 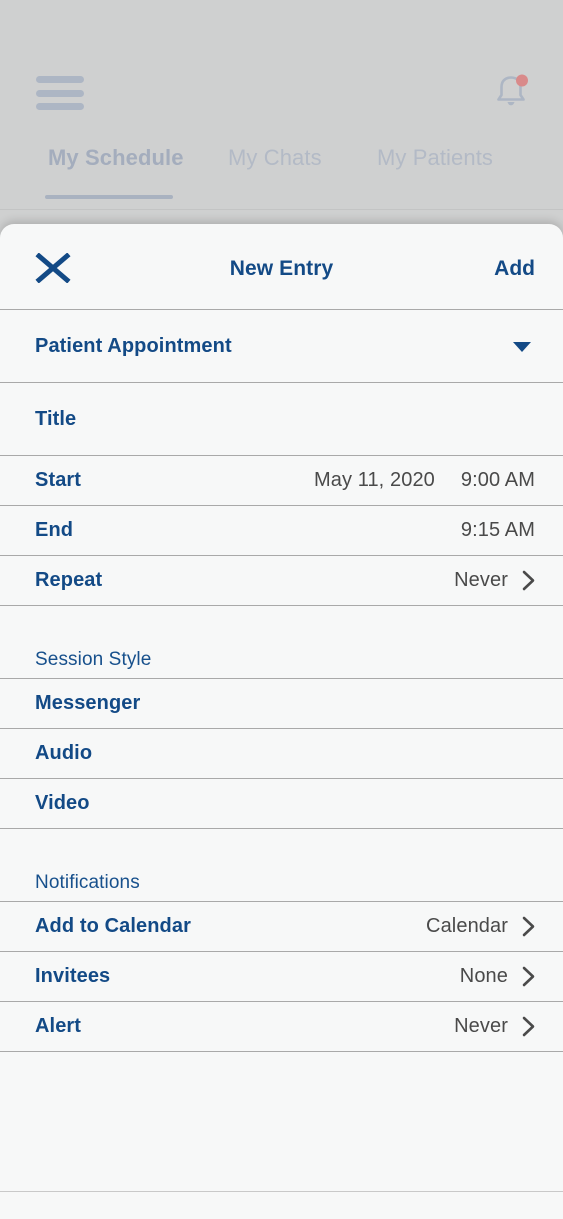 What do you see at coordinates (281, 977) in the screenshot?
I see `invitees-row: Invitees None` at bounding box center [281, 977].